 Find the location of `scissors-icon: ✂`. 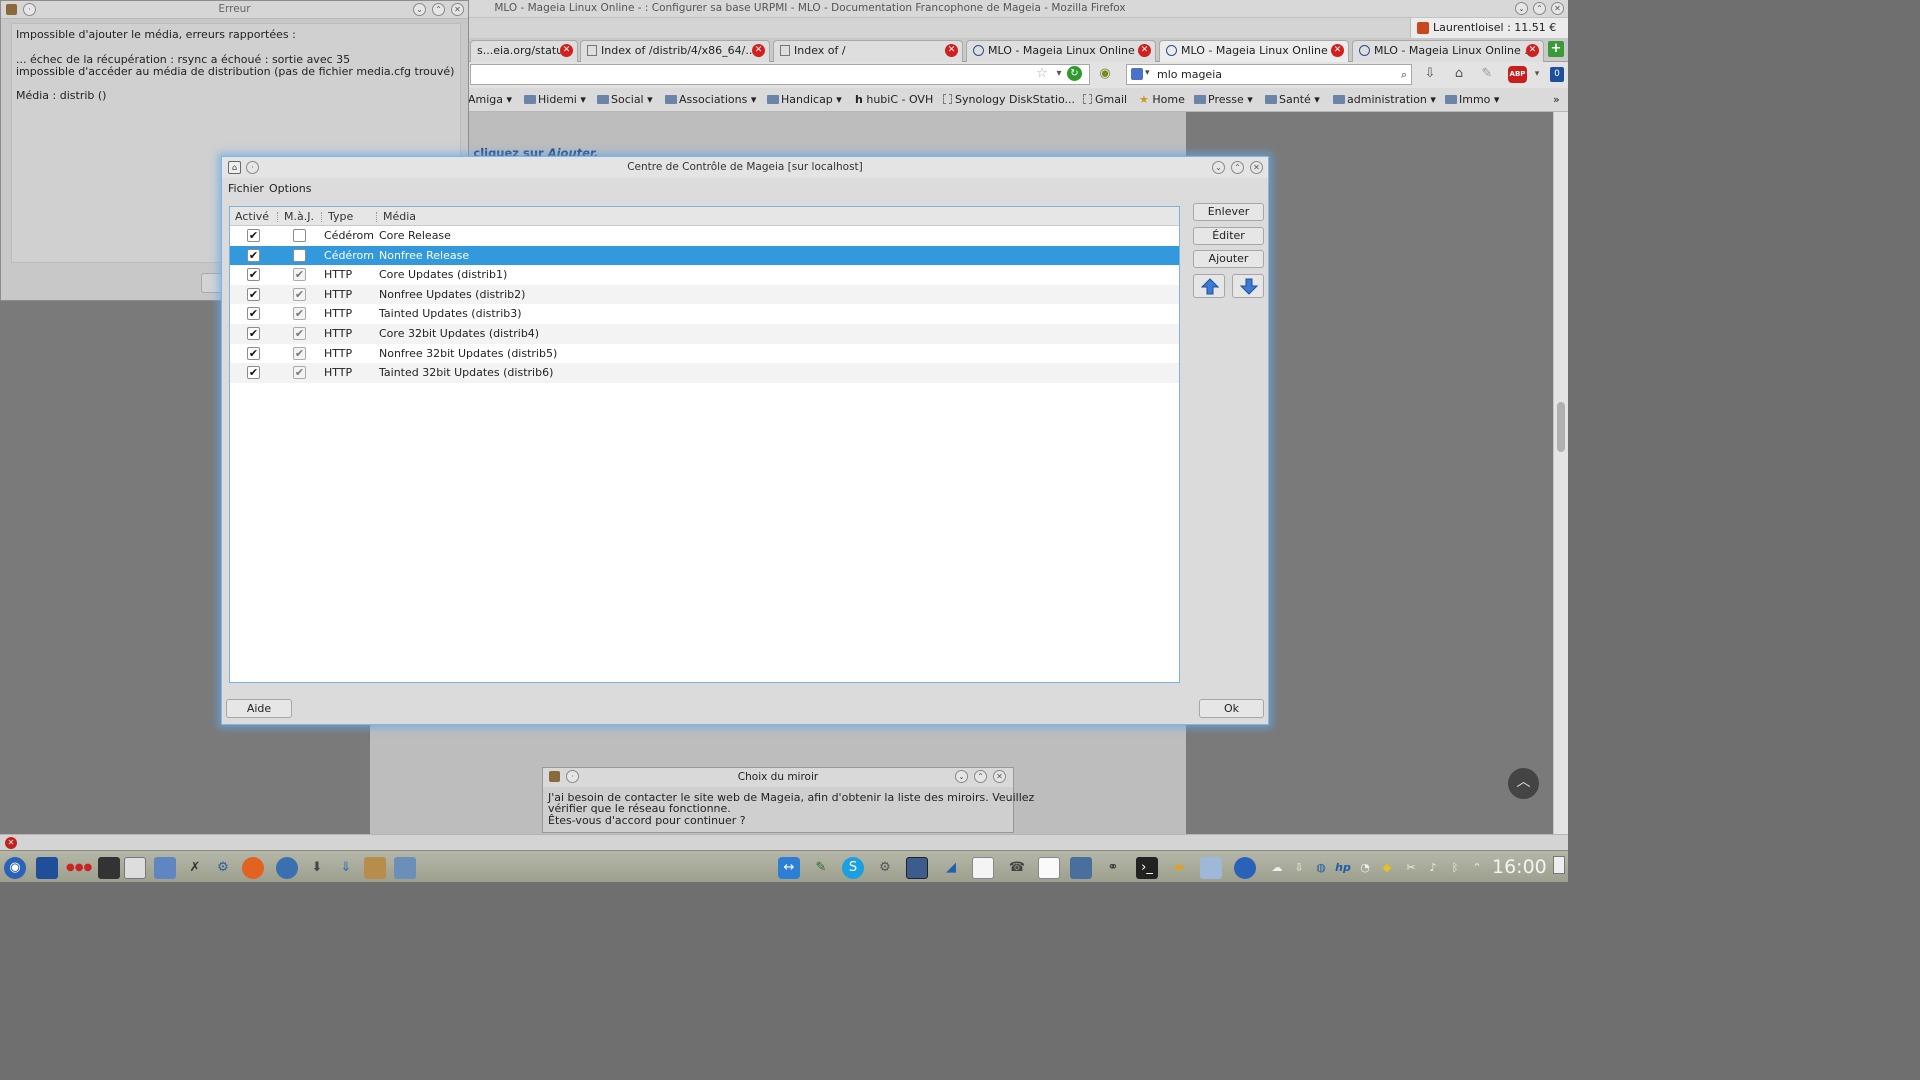

scissors-icon: ✂ is located at coordinates (1411, 868).